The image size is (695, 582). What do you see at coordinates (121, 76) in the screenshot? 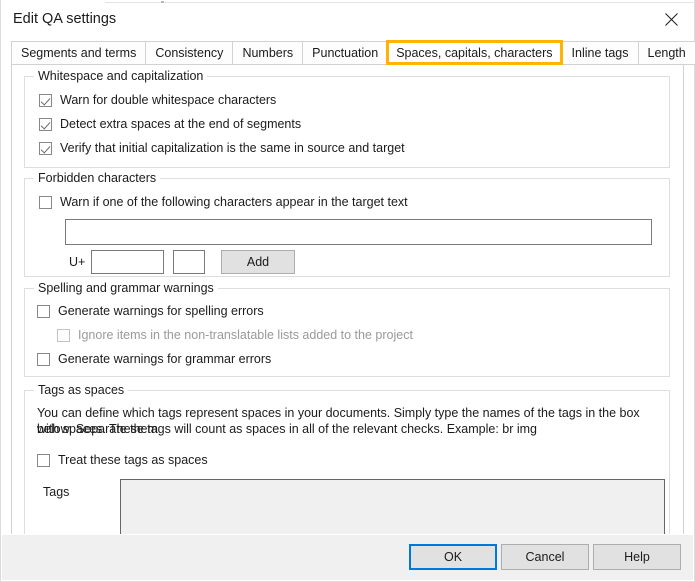
I see `group-legend: Whitespace and capitalization` at bounding box center [121, 76].